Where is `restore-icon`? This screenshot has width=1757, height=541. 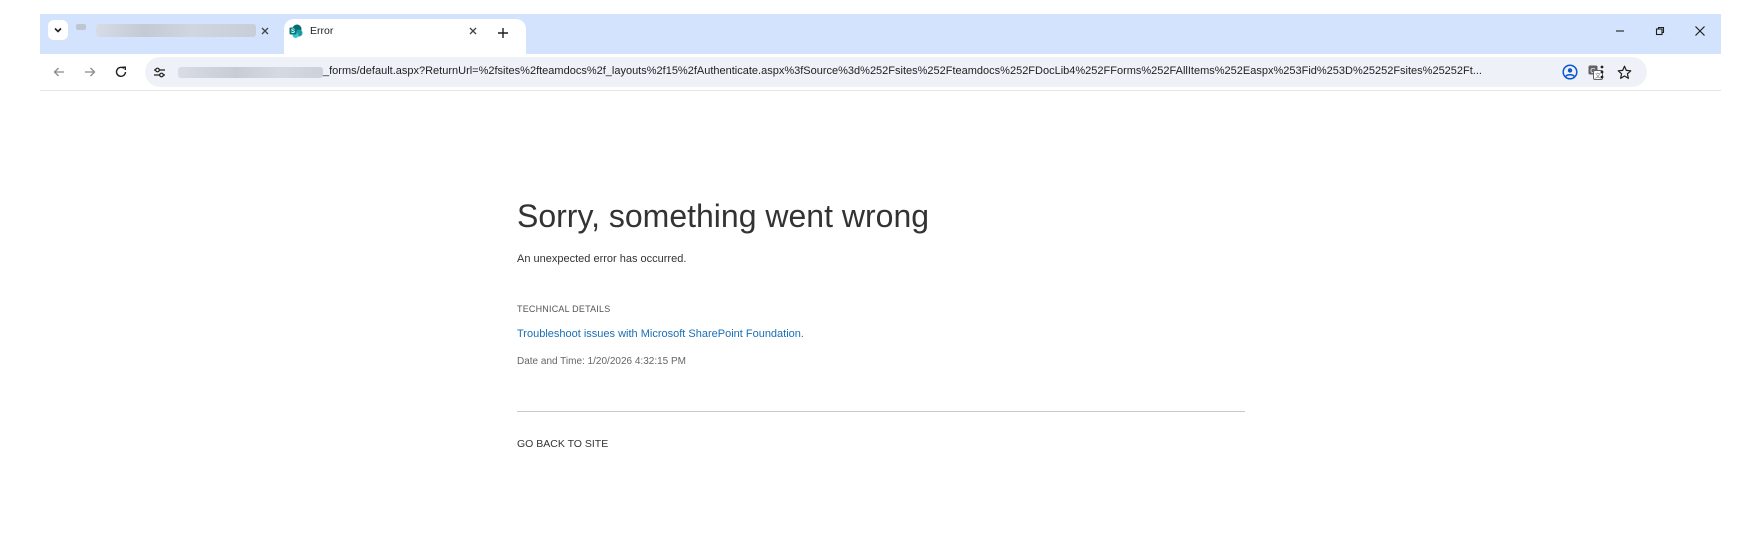
restore-icon is located at coordinates (1660, 31).